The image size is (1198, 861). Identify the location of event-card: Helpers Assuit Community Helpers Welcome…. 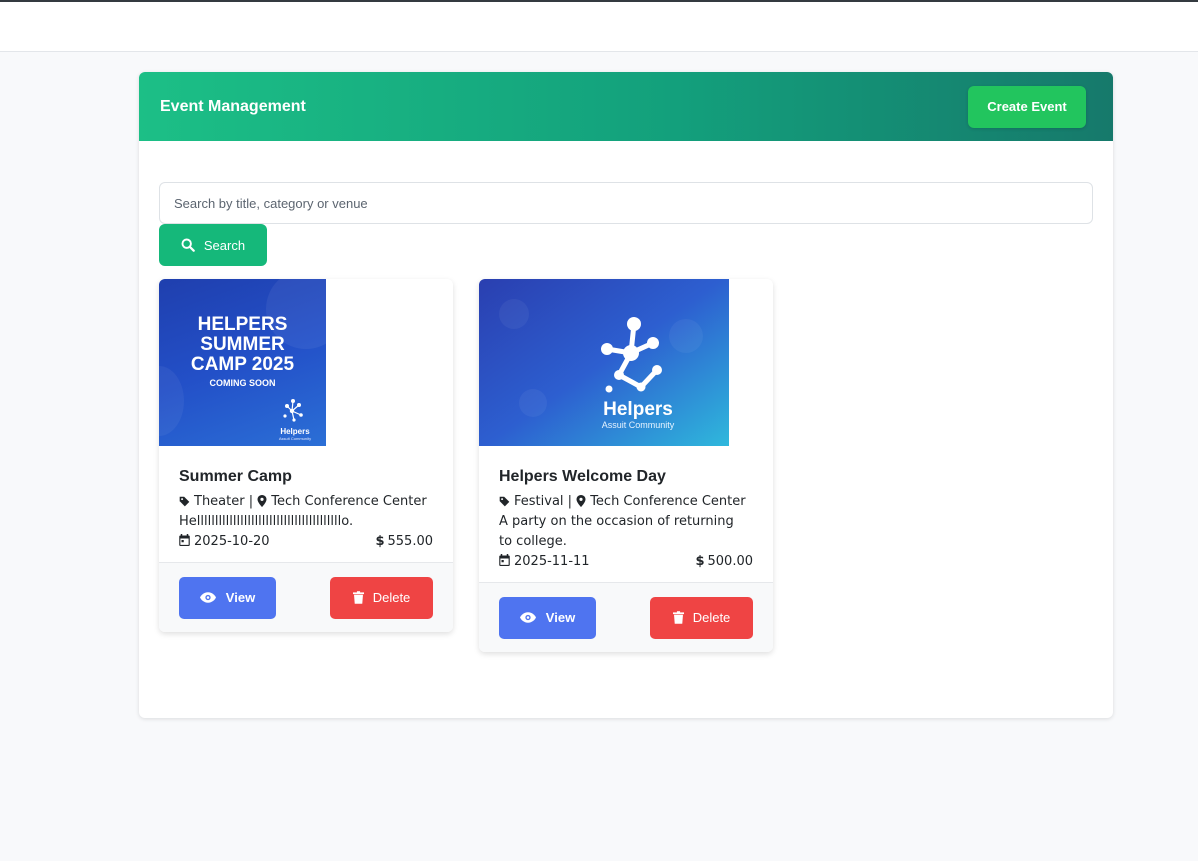
(626, 465).